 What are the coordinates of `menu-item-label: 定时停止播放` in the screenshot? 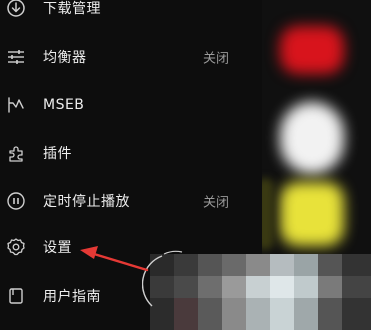 It's located at (86, 202).